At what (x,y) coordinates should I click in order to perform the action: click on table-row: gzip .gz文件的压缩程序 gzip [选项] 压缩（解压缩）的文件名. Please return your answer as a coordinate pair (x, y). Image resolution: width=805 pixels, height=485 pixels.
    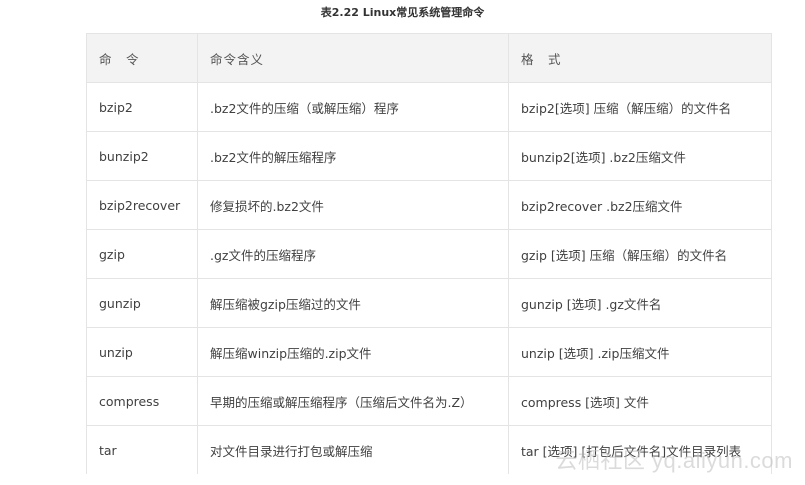
    Looking at the image, I should click on (429, 254).